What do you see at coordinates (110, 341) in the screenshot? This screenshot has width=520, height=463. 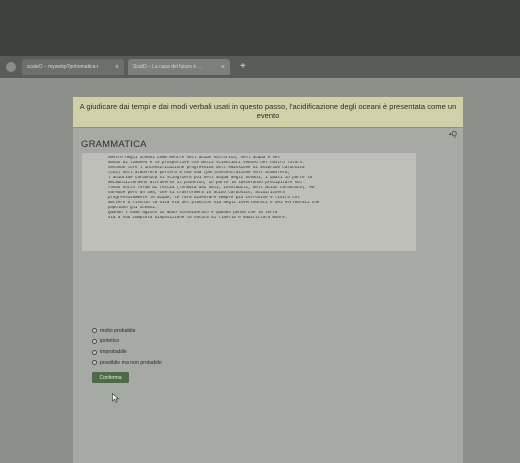 I see `option-label: ipotetico` at bounding box center [110, 341].